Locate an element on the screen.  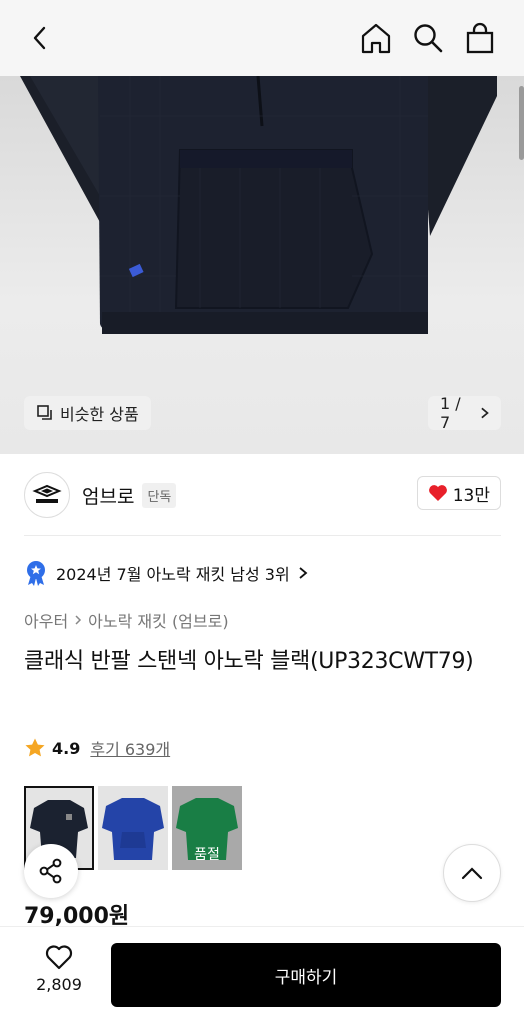
cart-button is located at coordinates (480, 38).